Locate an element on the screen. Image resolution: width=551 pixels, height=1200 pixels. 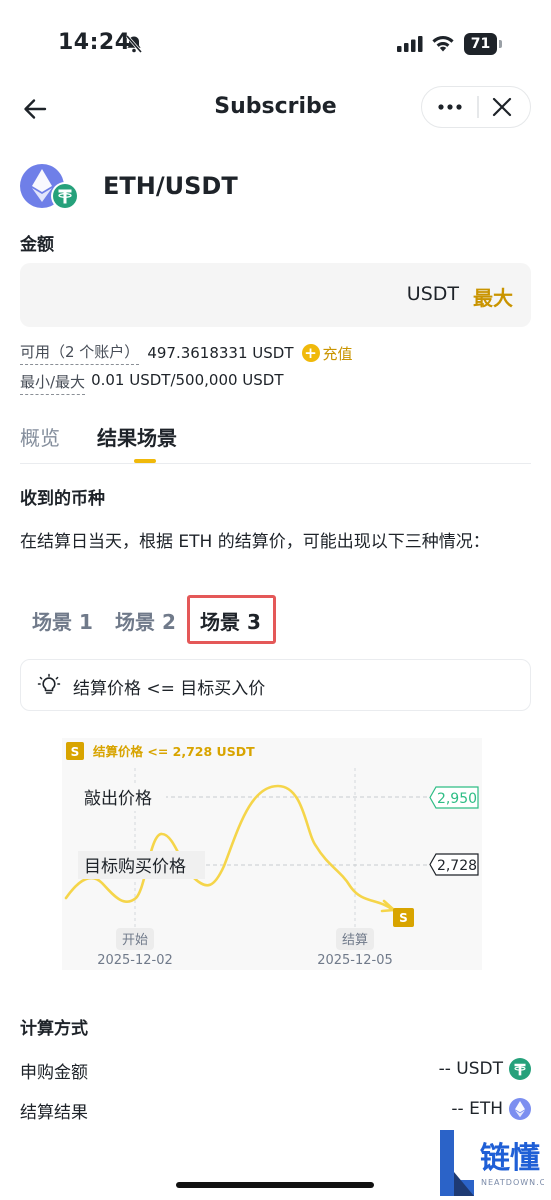
subscribe-amount-text: -- USDT is located at coordinates (470, 1069).